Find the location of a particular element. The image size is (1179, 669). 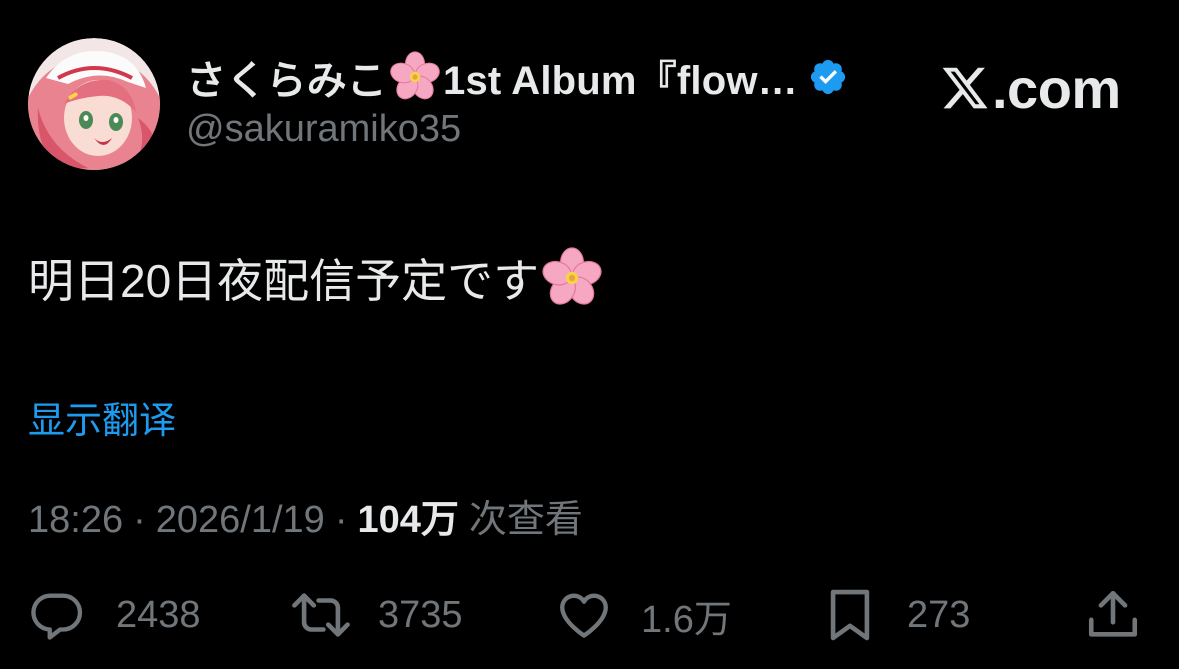

share-icon is located at coordinates (1113, 613).